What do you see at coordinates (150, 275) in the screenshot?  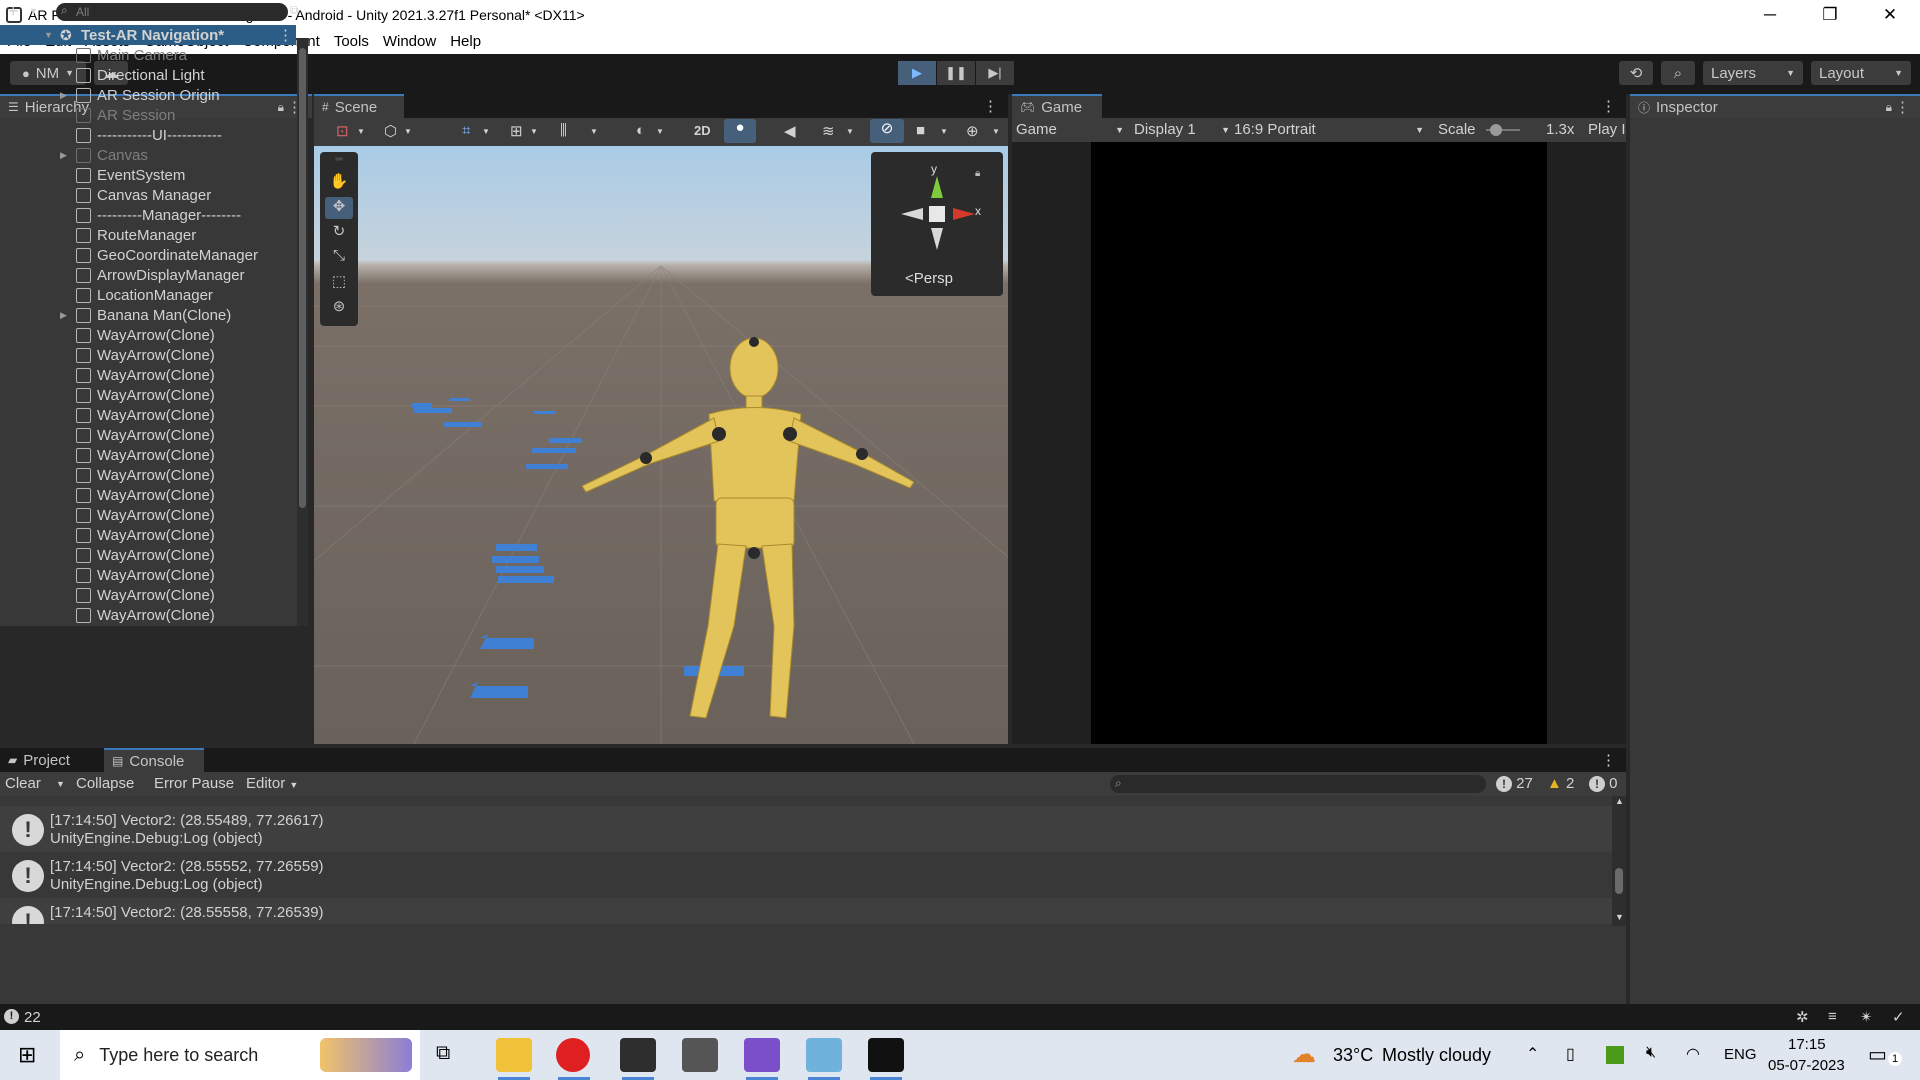 I see `hierarchy-item: ArrowDisplayManager` at bounding box center [150, 275].